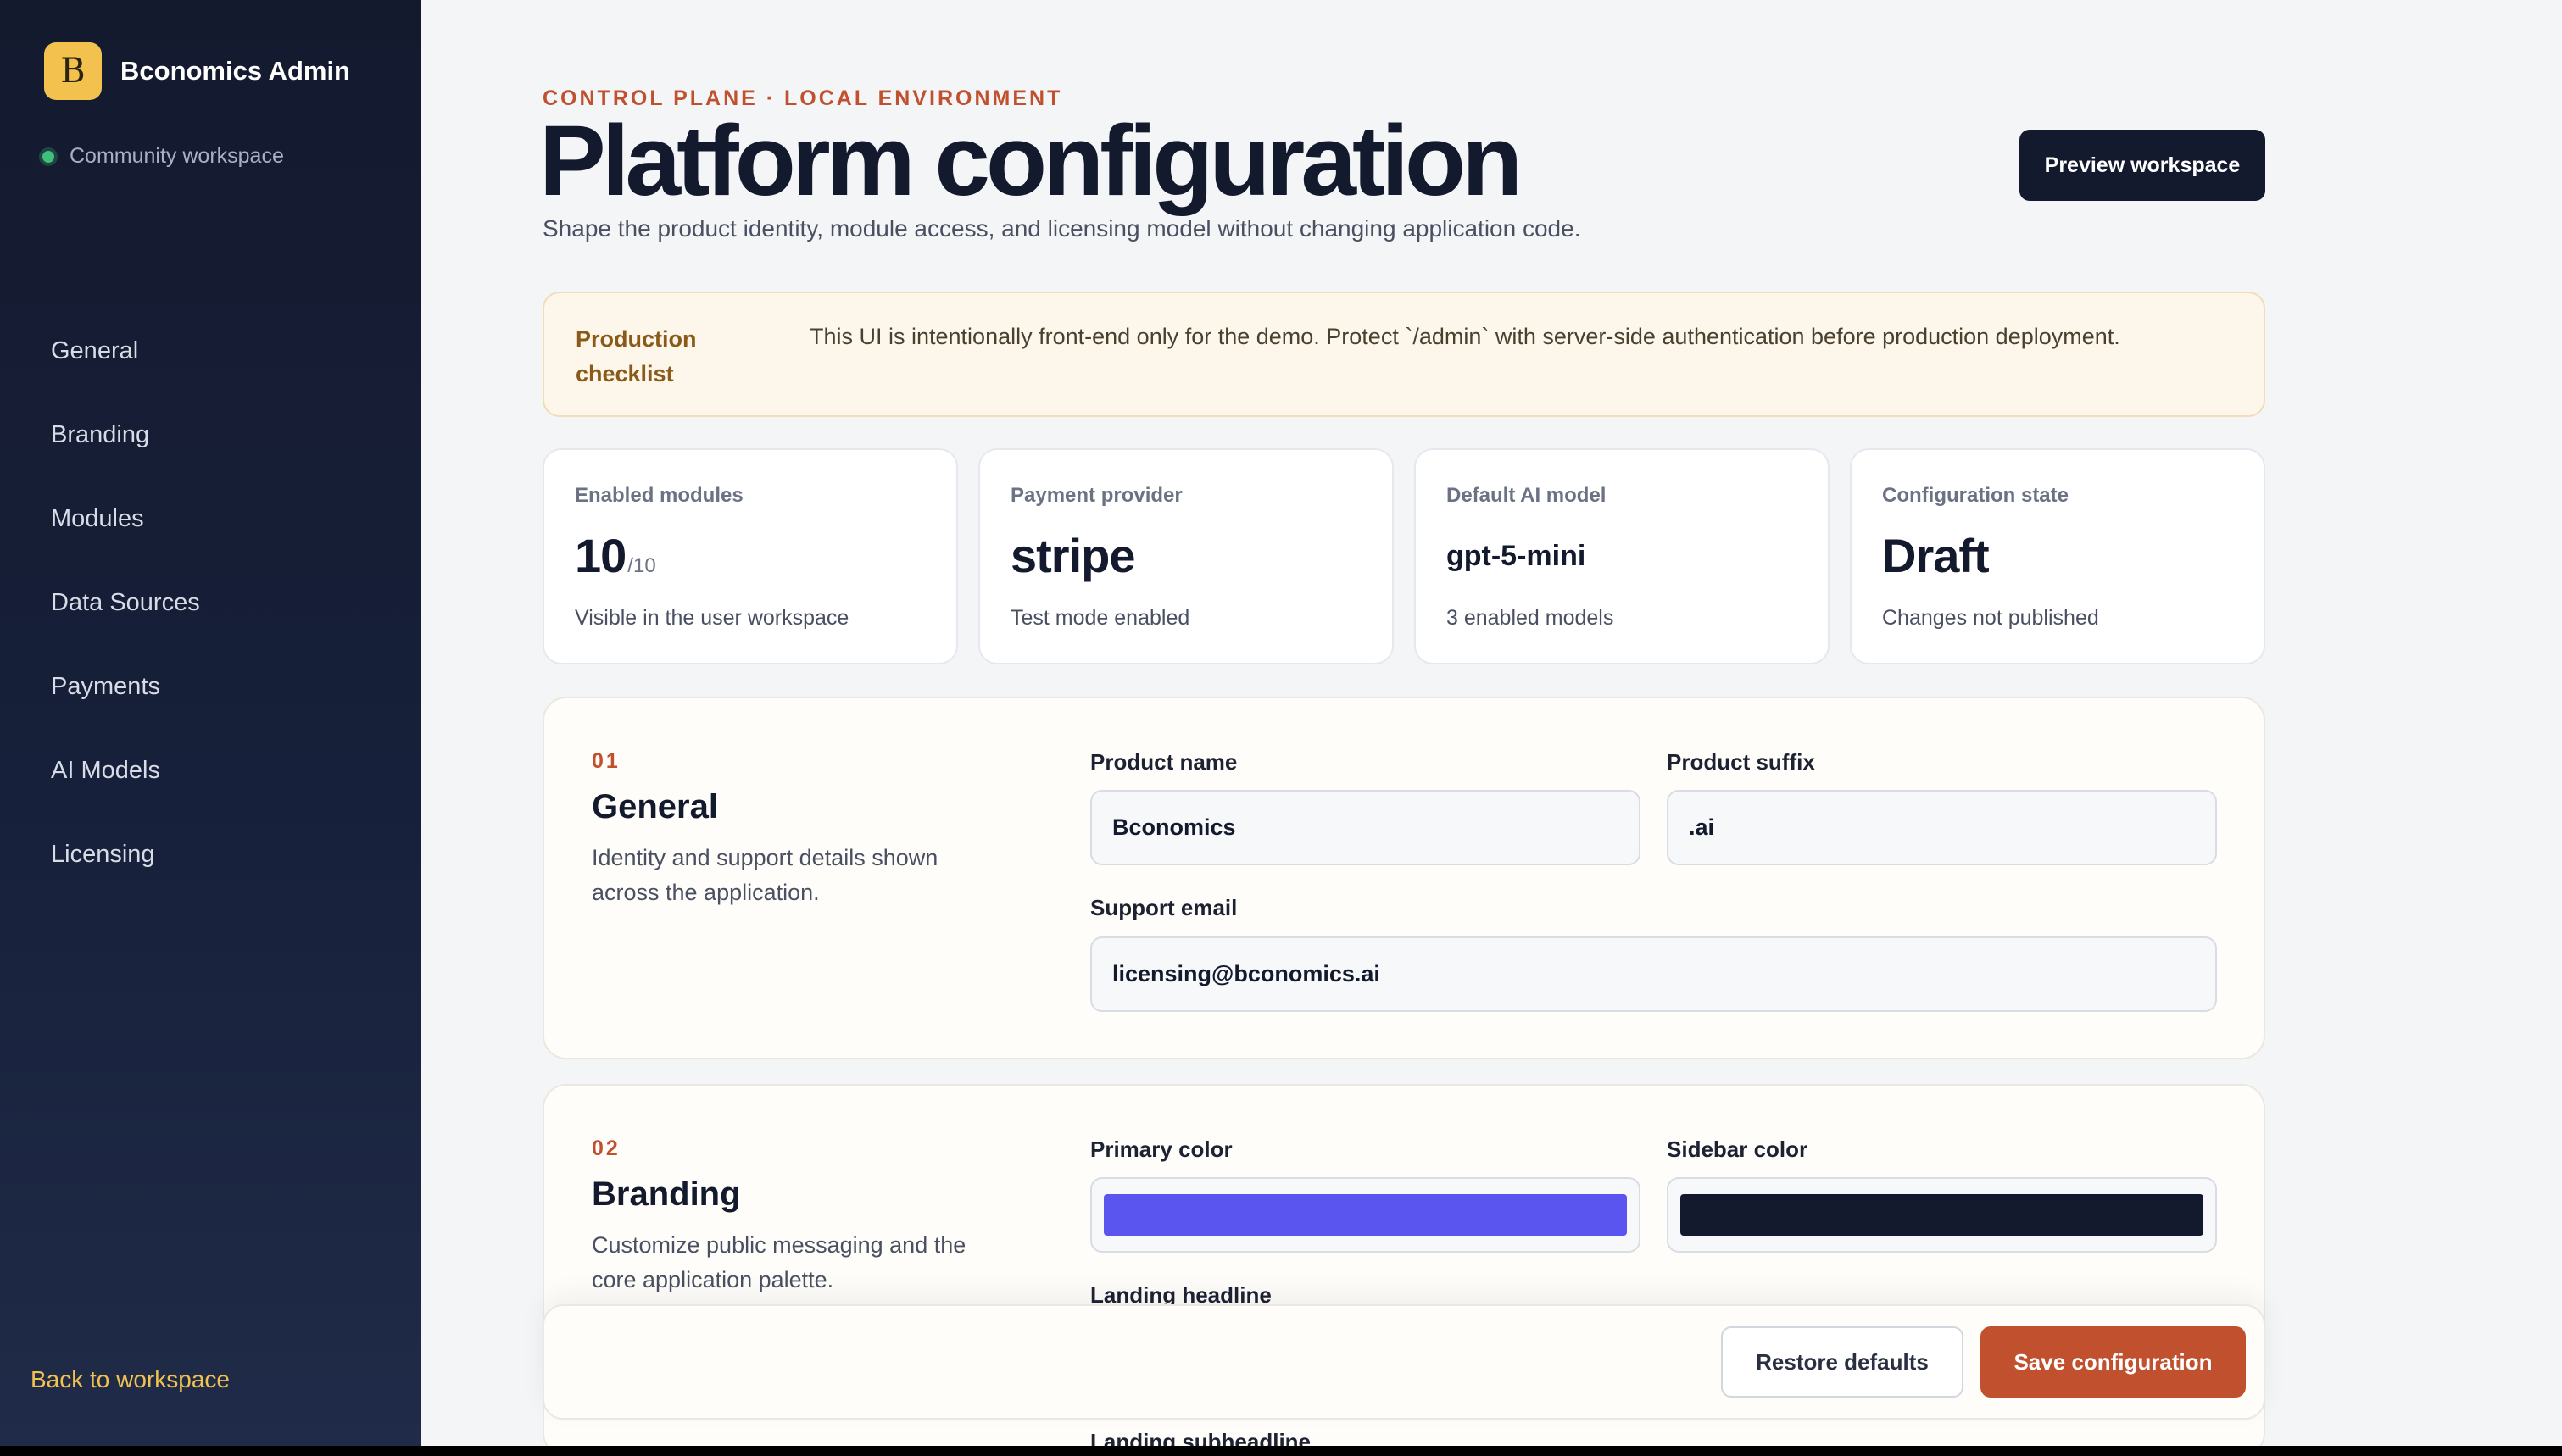  What do you see at coordinates (1365, 828) in the screenshot?
I see `product-name-input: Bconomics` at bounding box center [1365, 828].